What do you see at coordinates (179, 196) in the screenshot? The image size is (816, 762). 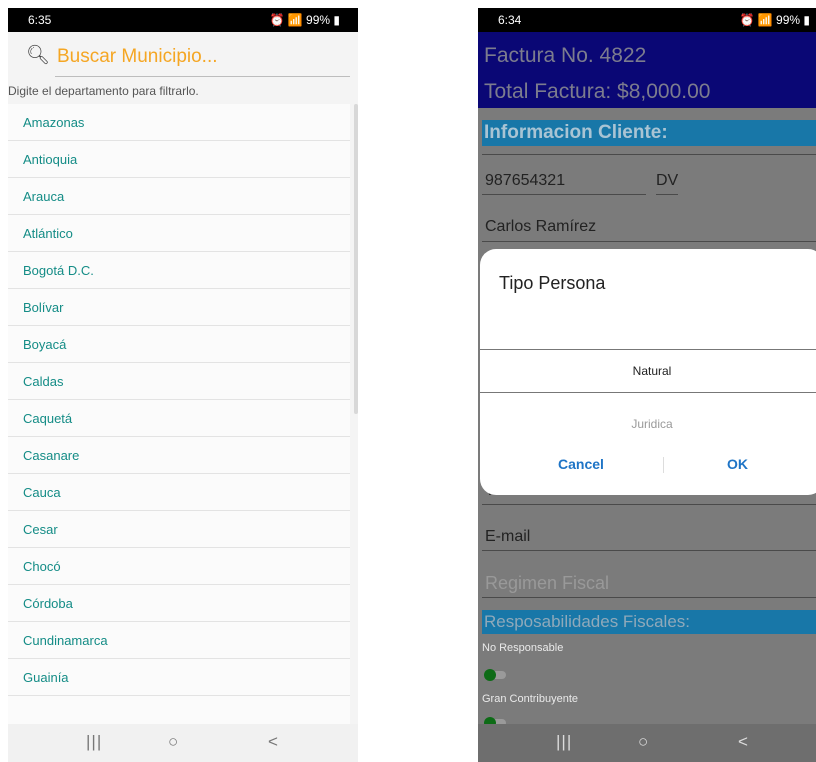 I see `department-list-item: Arauca` at bounding box center [179, 196].